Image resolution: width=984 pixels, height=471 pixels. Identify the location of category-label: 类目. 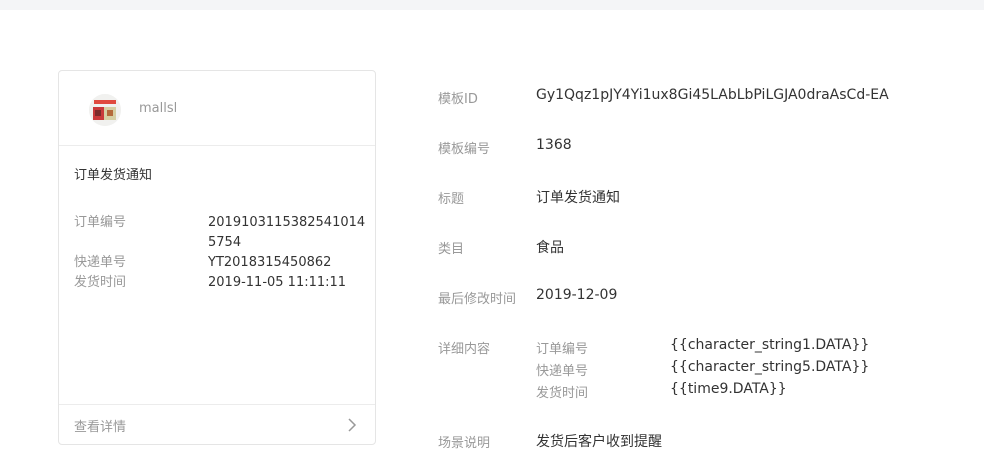
(451, 249).